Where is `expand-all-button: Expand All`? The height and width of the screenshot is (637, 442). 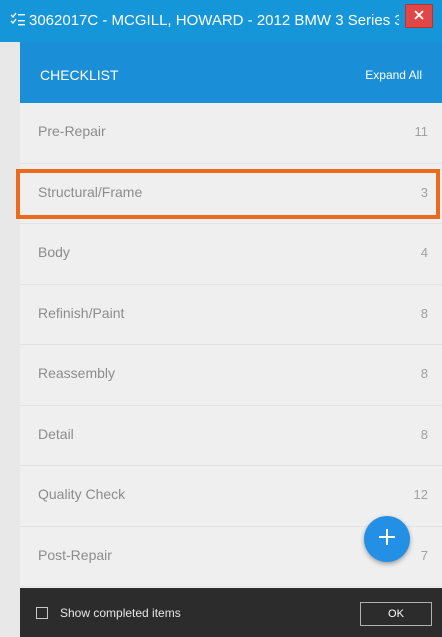 expand-all-button: Expand All is located at coordinates (393, 75).